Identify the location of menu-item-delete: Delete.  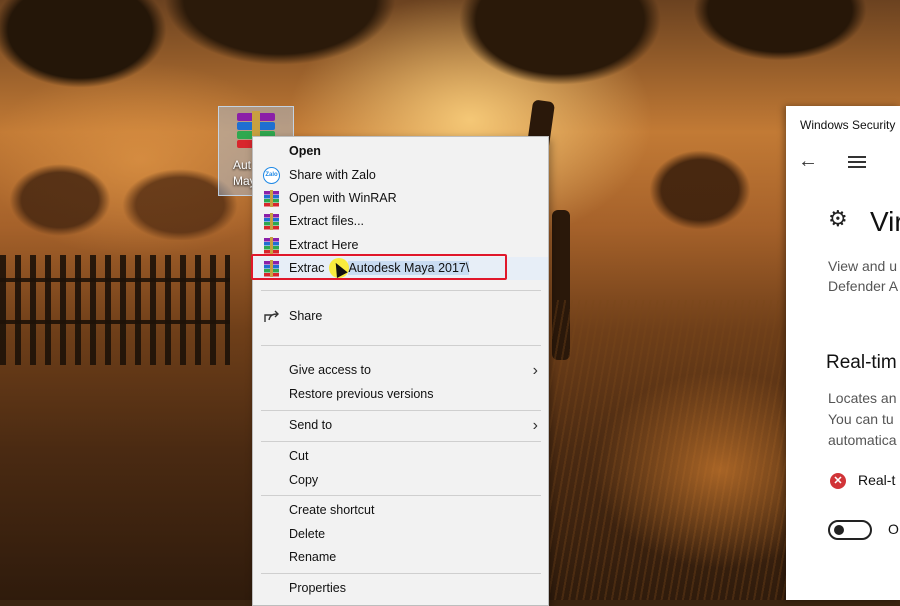
(400, 534).